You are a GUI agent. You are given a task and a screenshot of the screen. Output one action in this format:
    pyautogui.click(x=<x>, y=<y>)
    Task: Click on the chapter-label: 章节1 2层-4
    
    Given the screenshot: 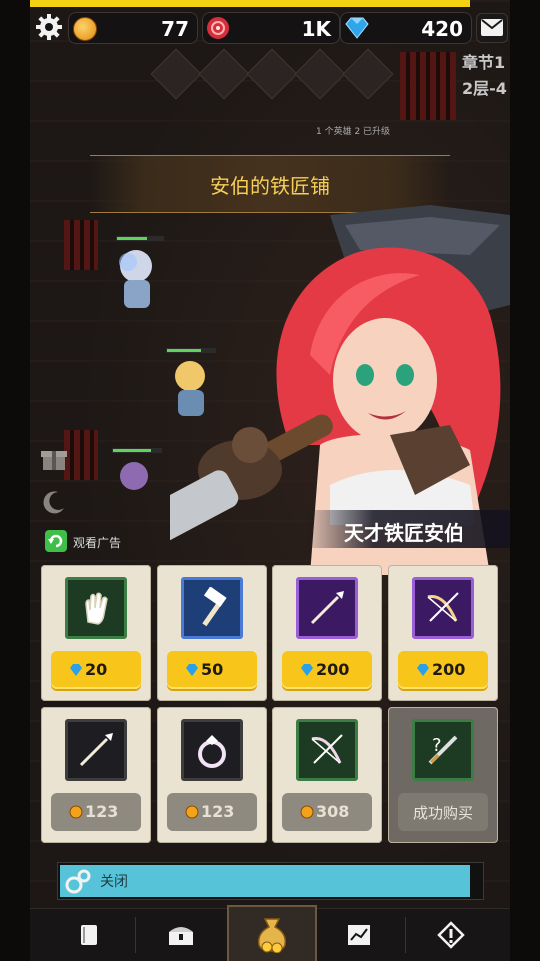 What is the action you would take?
    pyautogui.click(x=484, y=76)
    